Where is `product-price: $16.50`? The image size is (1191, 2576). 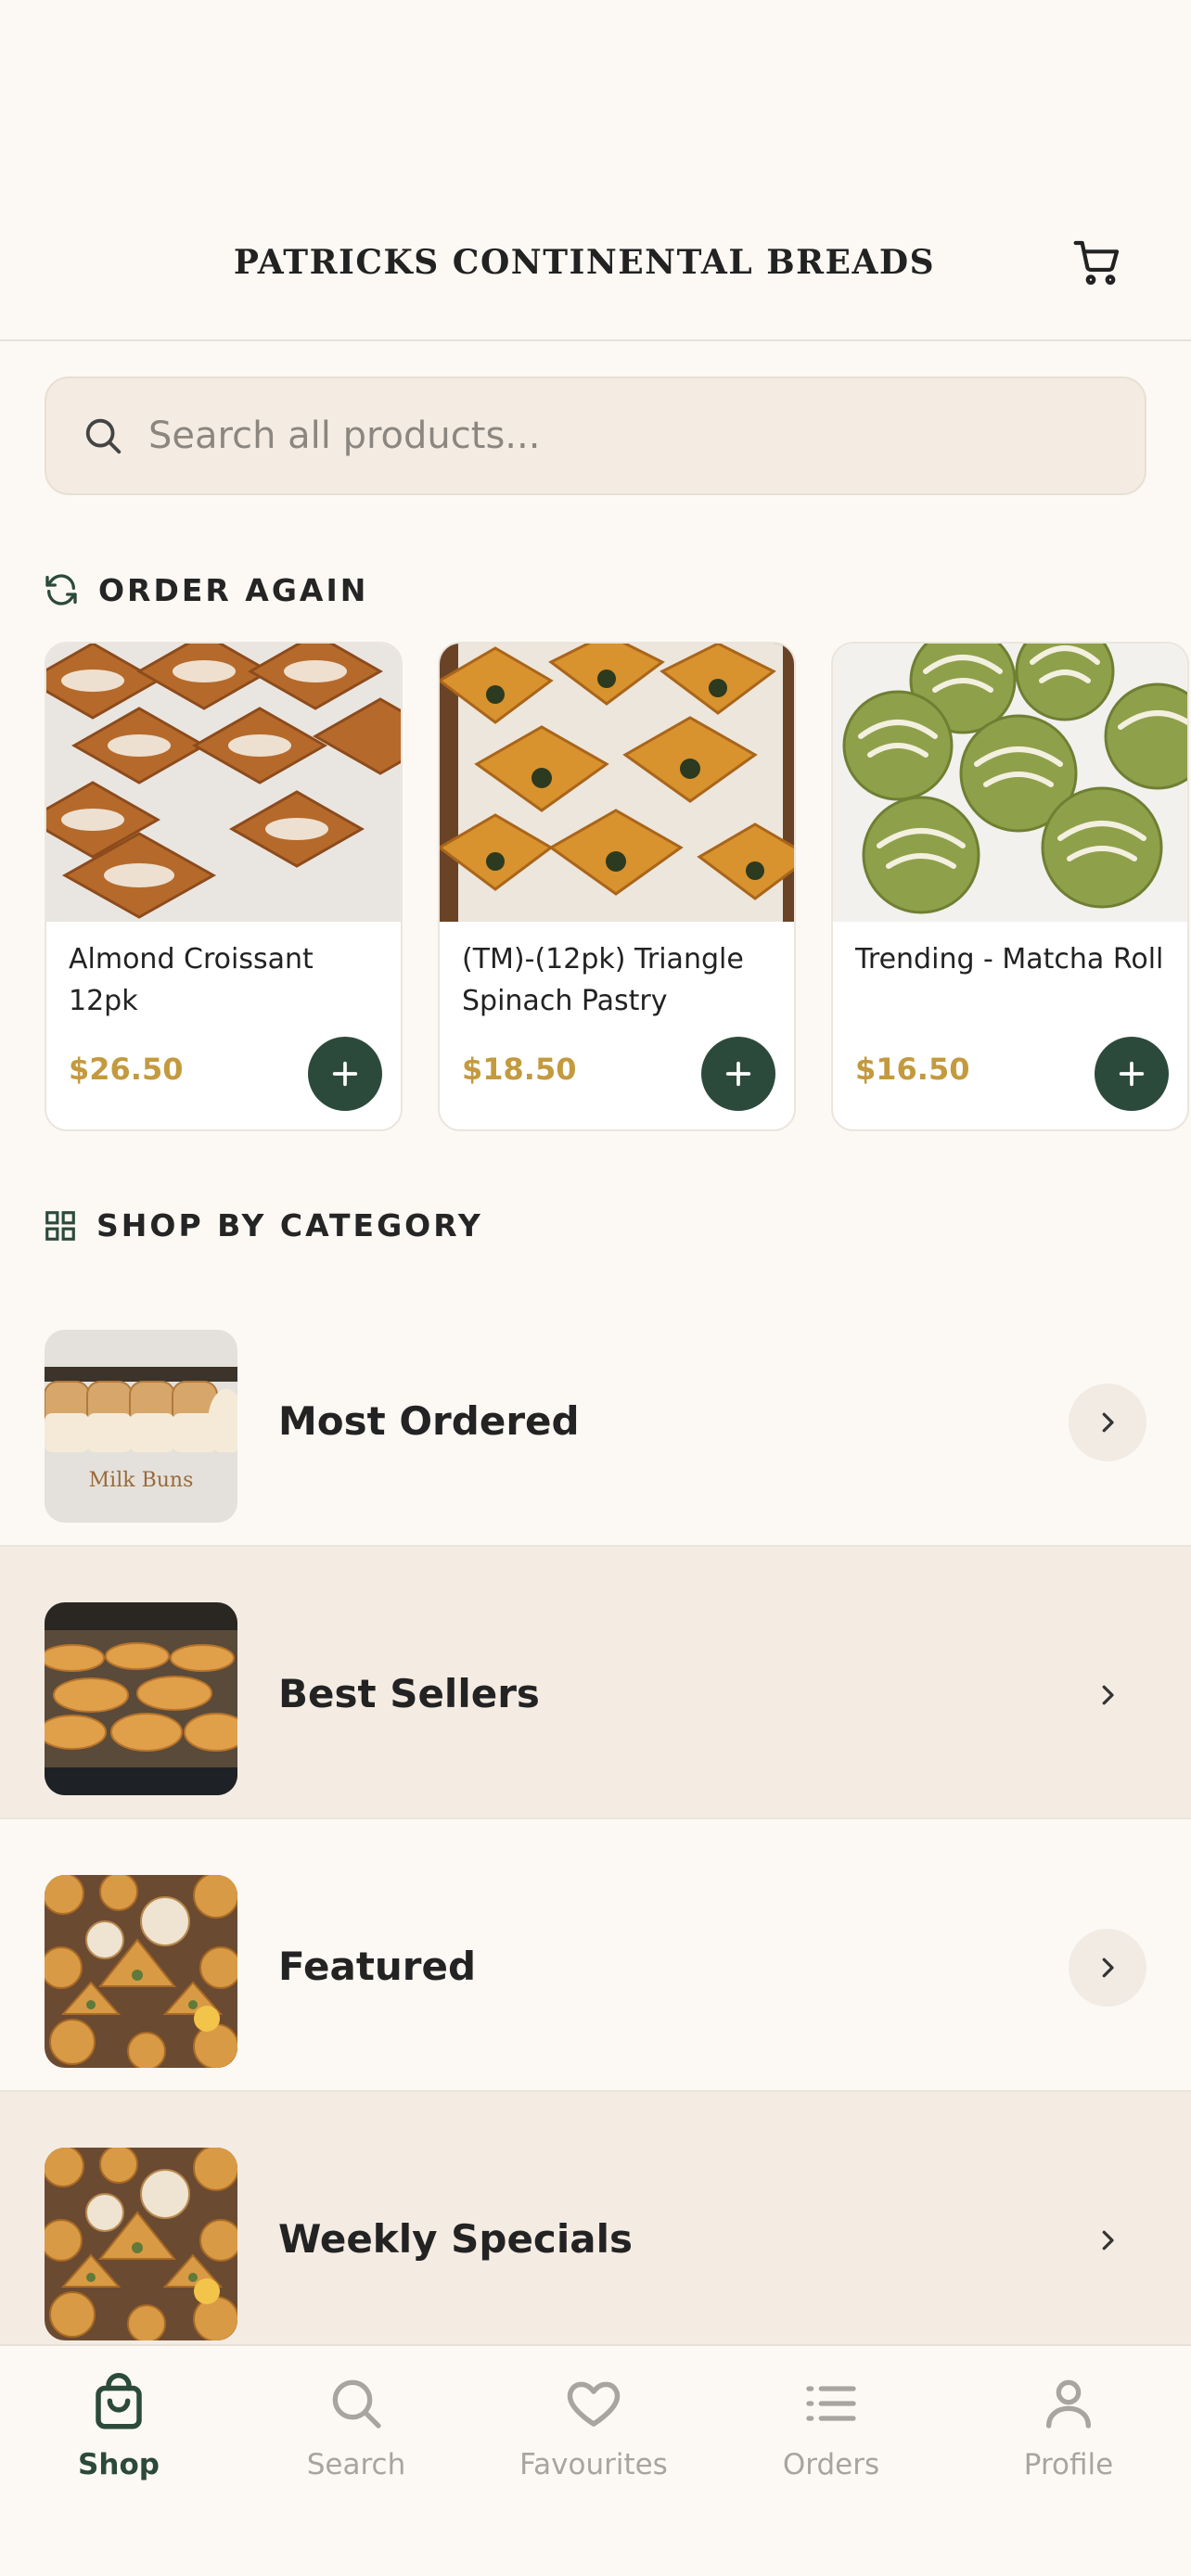 product-price: $16.50 is located at coordinates (912, 1069).